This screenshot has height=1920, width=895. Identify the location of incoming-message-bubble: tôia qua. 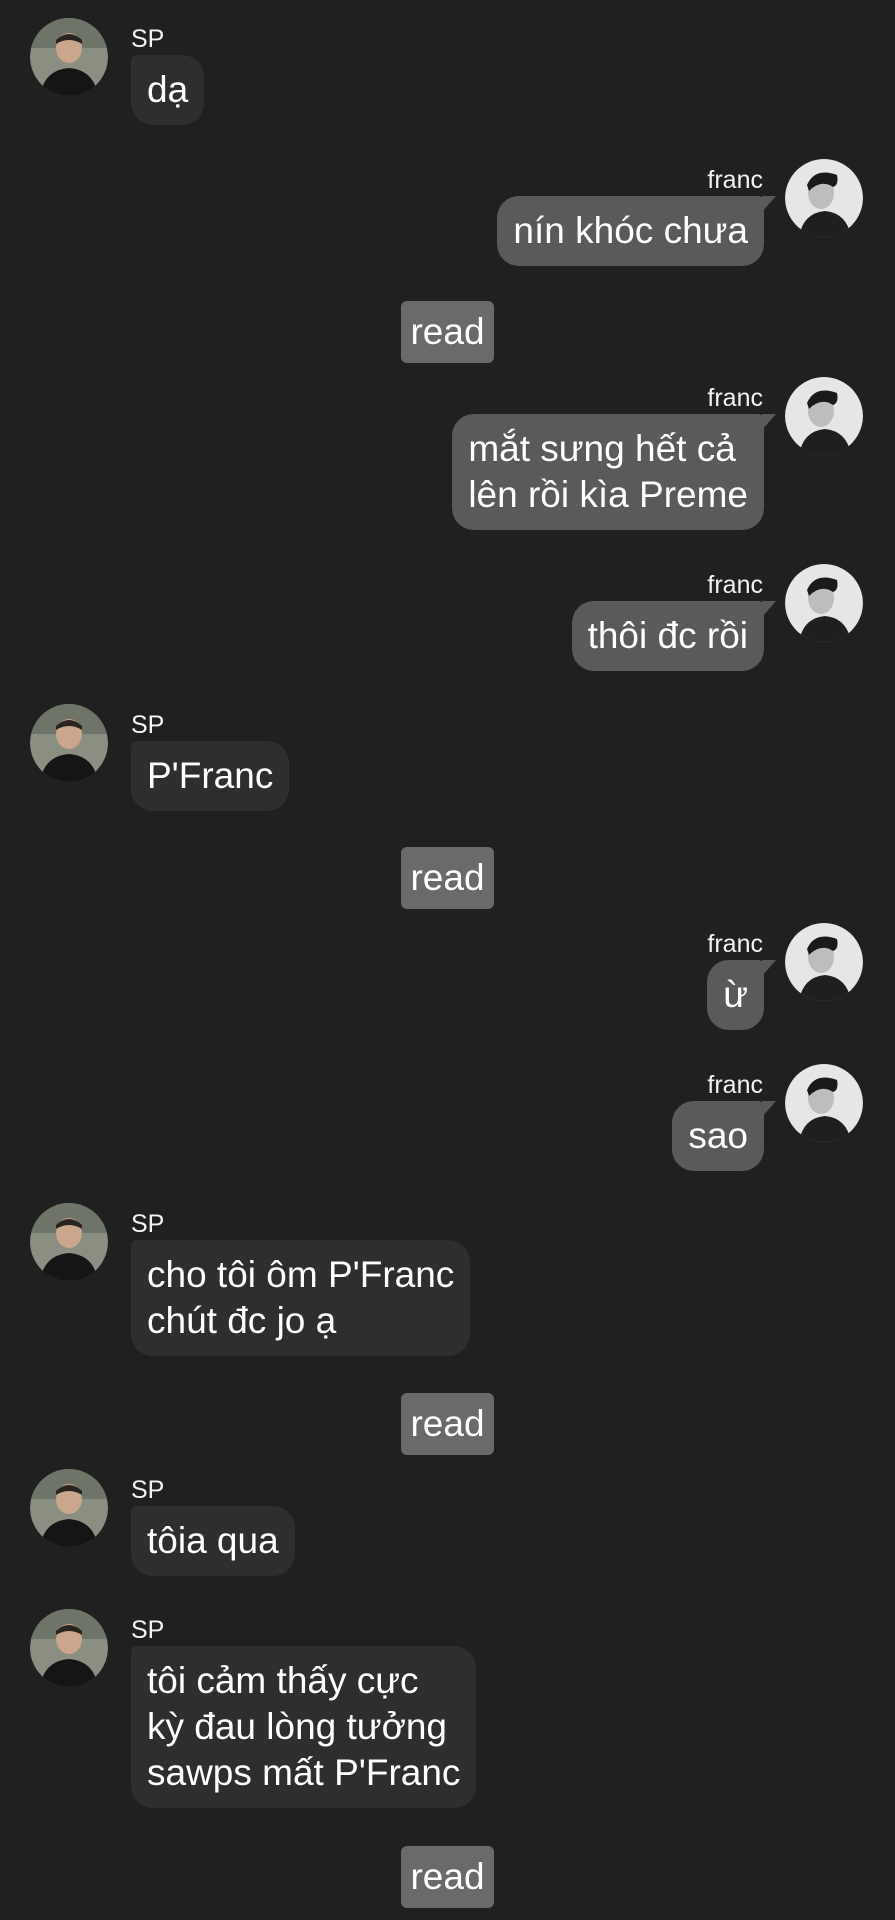
(213, 1541).